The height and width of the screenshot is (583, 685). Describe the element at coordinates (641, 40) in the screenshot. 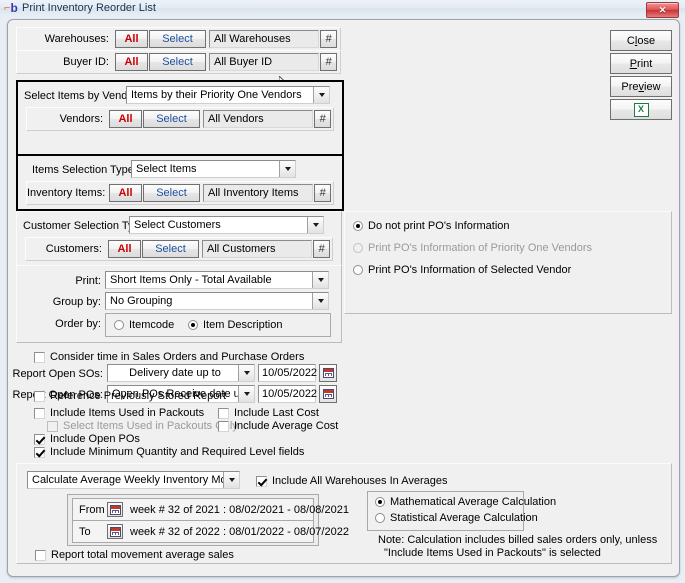

I see `close-button: Close` at that location.